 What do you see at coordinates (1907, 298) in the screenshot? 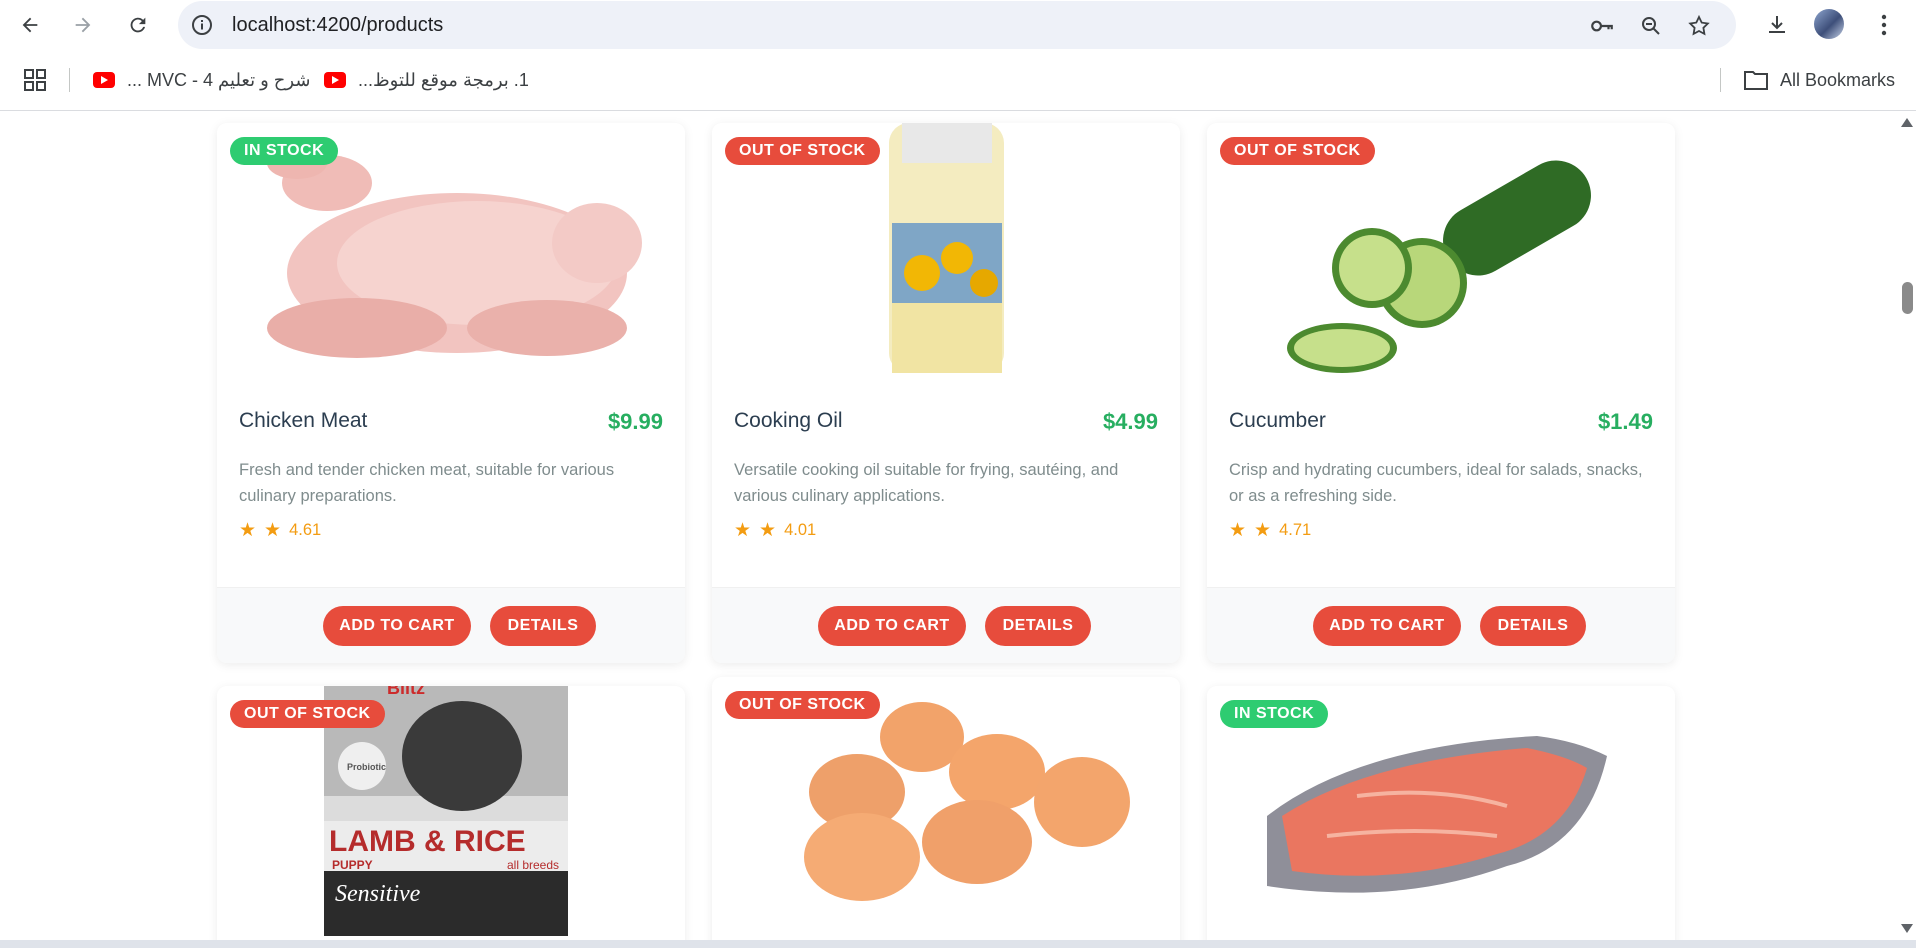
I see `scrollbar-thumb` at bounding box center [1907, 298].